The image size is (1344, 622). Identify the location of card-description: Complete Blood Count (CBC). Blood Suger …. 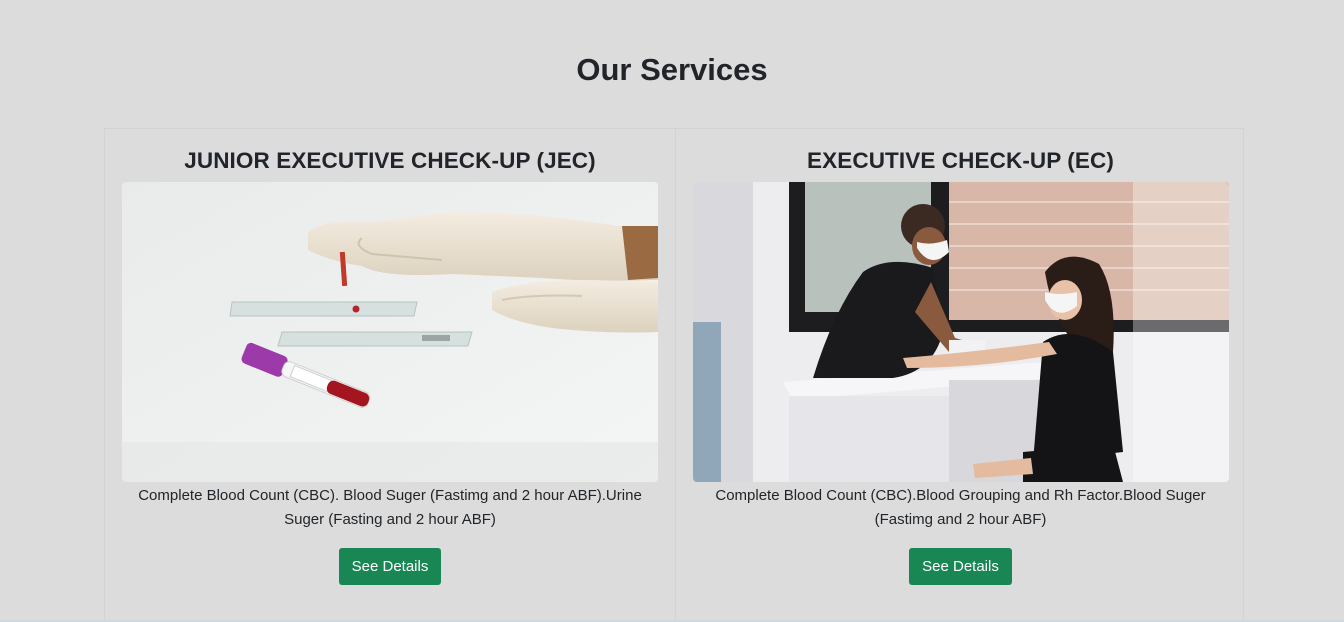
(390, 507).